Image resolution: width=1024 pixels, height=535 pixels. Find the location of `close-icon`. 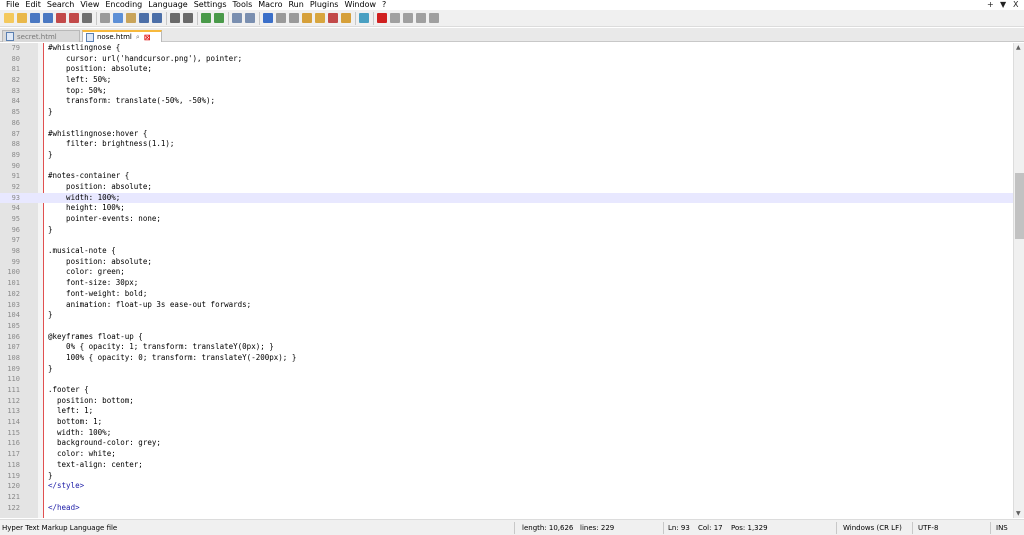

close-icon is located at coordinates (61, 18).